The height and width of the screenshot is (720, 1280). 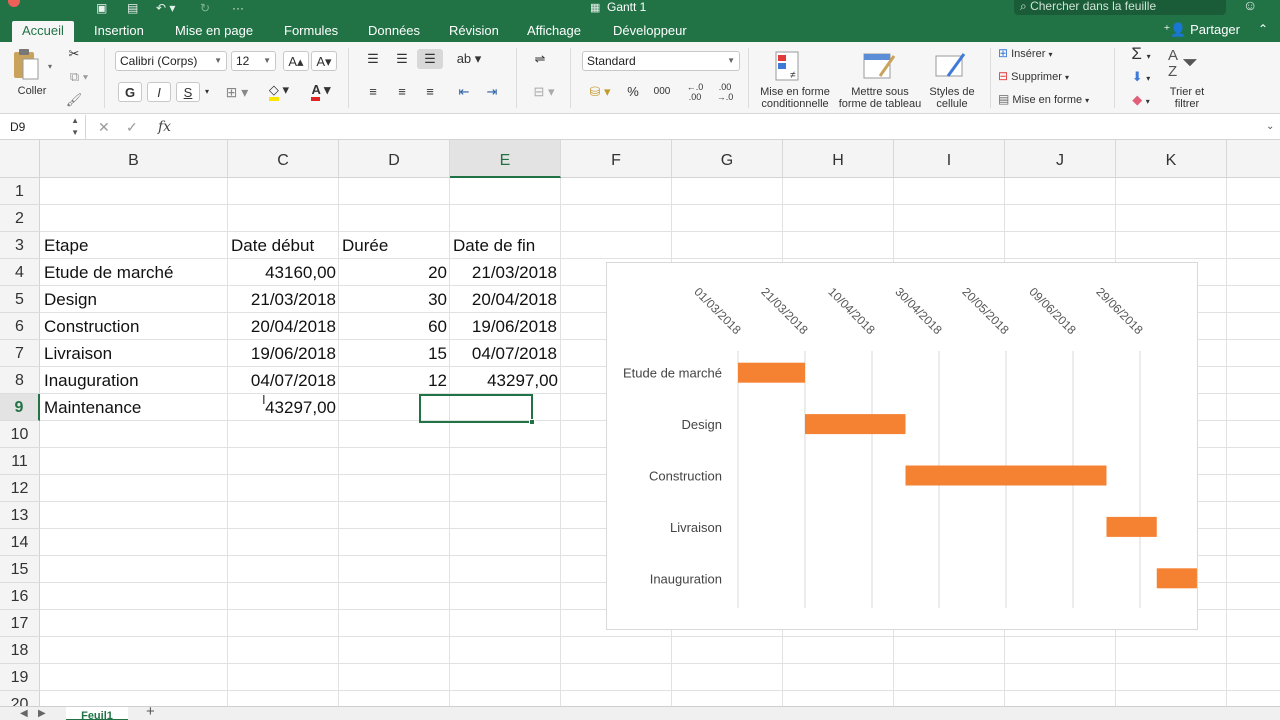 I want to click on row-header-4: 4, so click(x=20, y=272).